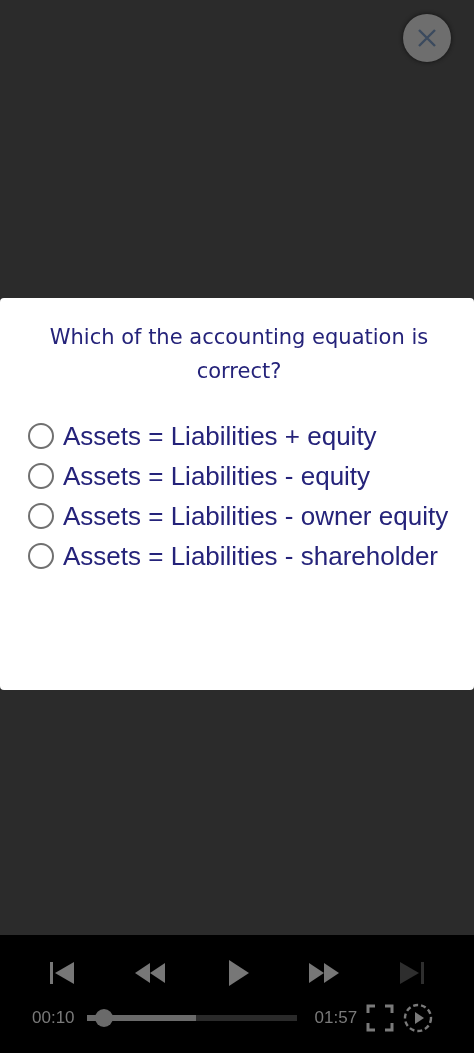  Describe the element at coordinates (220, 436) in the screenshot. I see `option-label: Assets = Liabilities + equity` at that location.